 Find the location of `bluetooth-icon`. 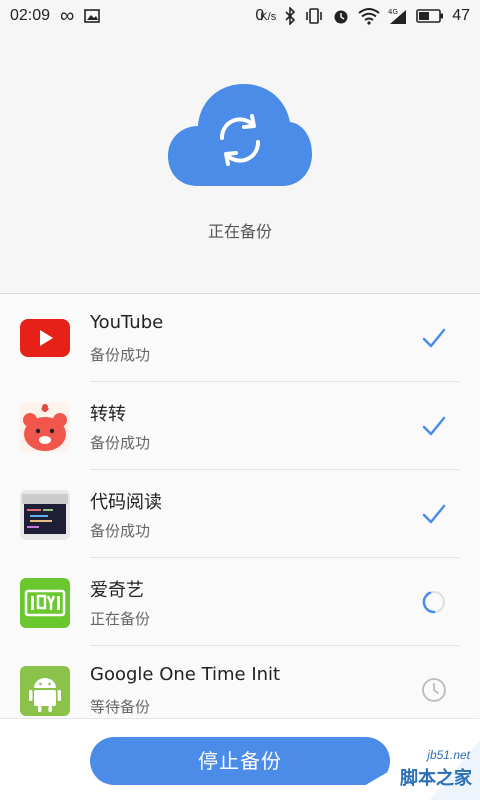

bluetooth-icon is located at coordinates (290, 16).